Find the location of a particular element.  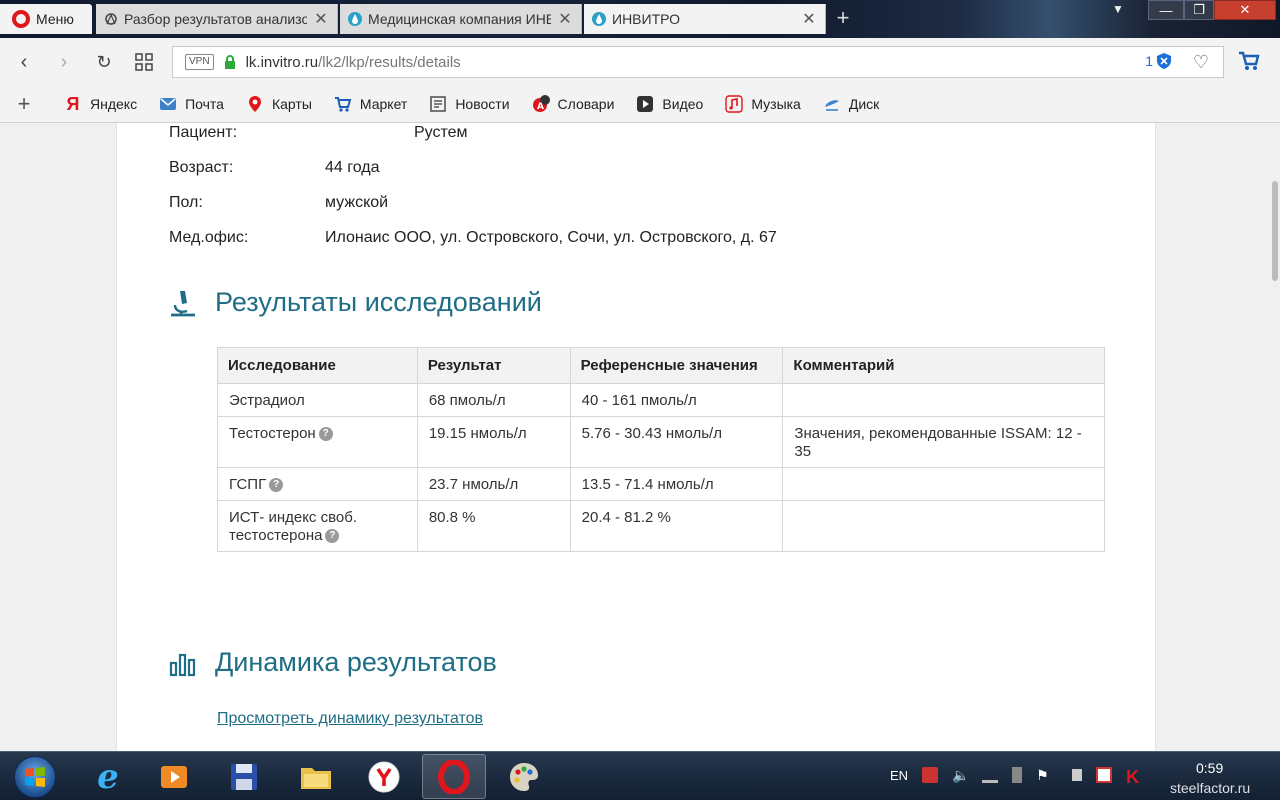

system-clock: 0:59 is located at coordinates (1209, 768).